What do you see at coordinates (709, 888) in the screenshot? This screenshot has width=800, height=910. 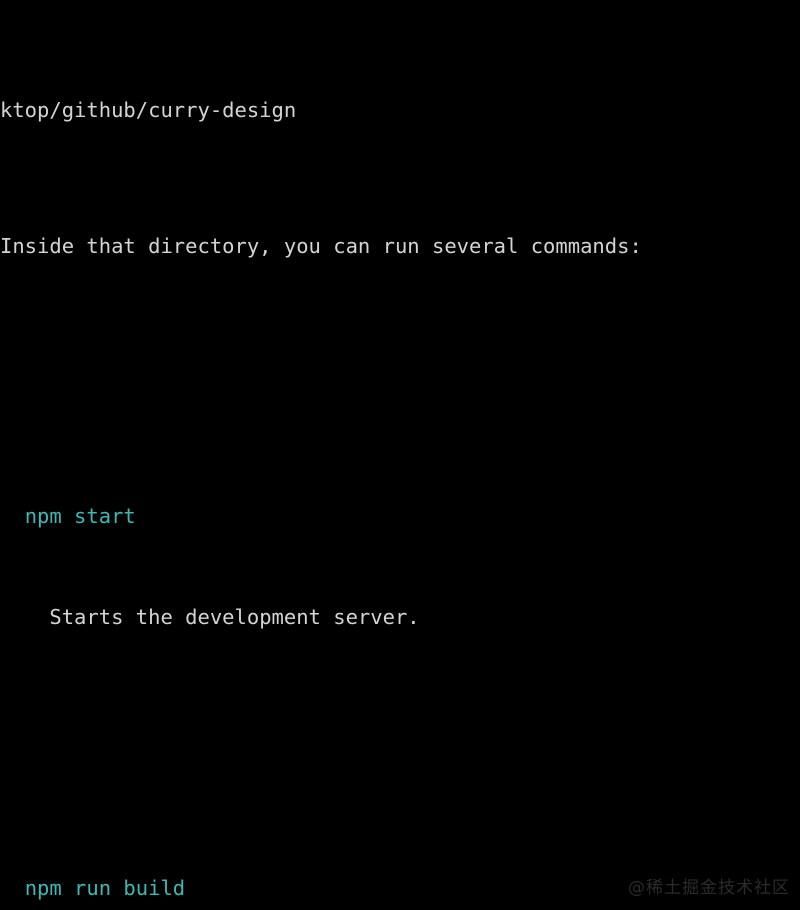 I see `watermark: @稀土掘金技术社区` at bounding box center [709, 888].